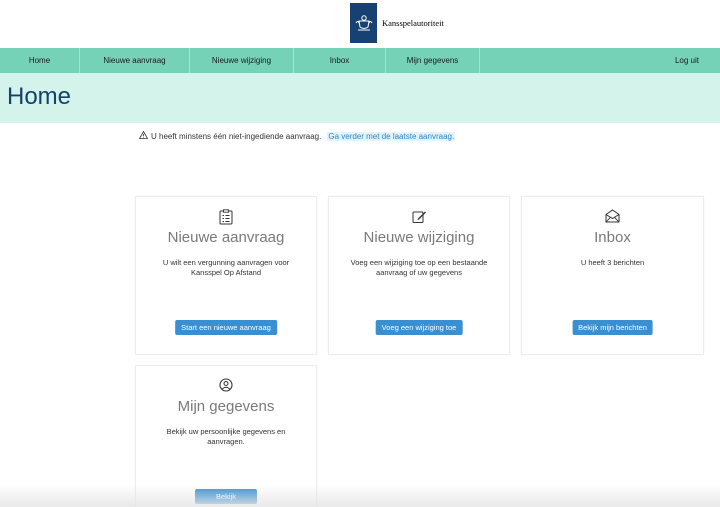  Describe the element at coordinates (226, 327) in the screenshot. I see `start-new-application-button: Start een nieuwe aanvraag` at that location.